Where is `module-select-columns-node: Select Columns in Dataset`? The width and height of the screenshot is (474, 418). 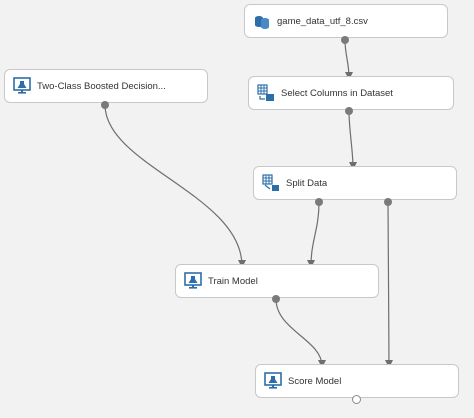
module-select-columns-node: Select Columns in Dataset is located at coordinates (351, 93).